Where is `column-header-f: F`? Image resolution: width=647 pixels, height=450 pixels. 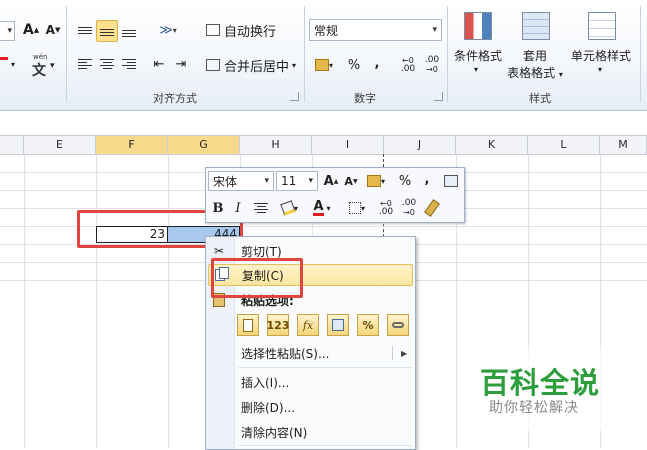
column-header-f: F is located at coordinates (132, 145).